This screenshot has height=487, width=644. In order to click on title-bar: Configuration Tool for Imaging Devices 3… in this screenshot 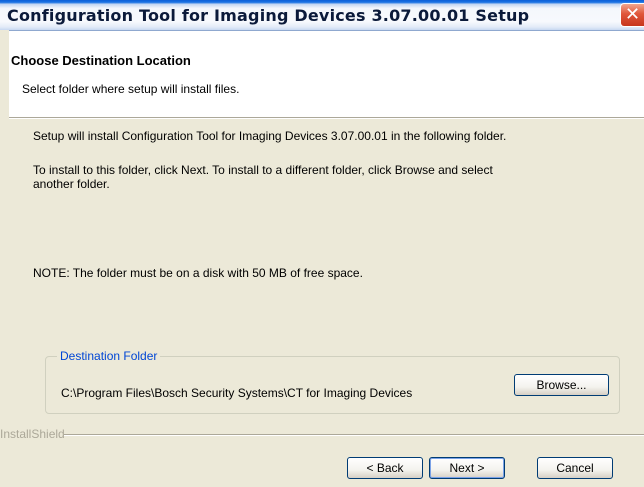, I will do `click(322, 15)`.